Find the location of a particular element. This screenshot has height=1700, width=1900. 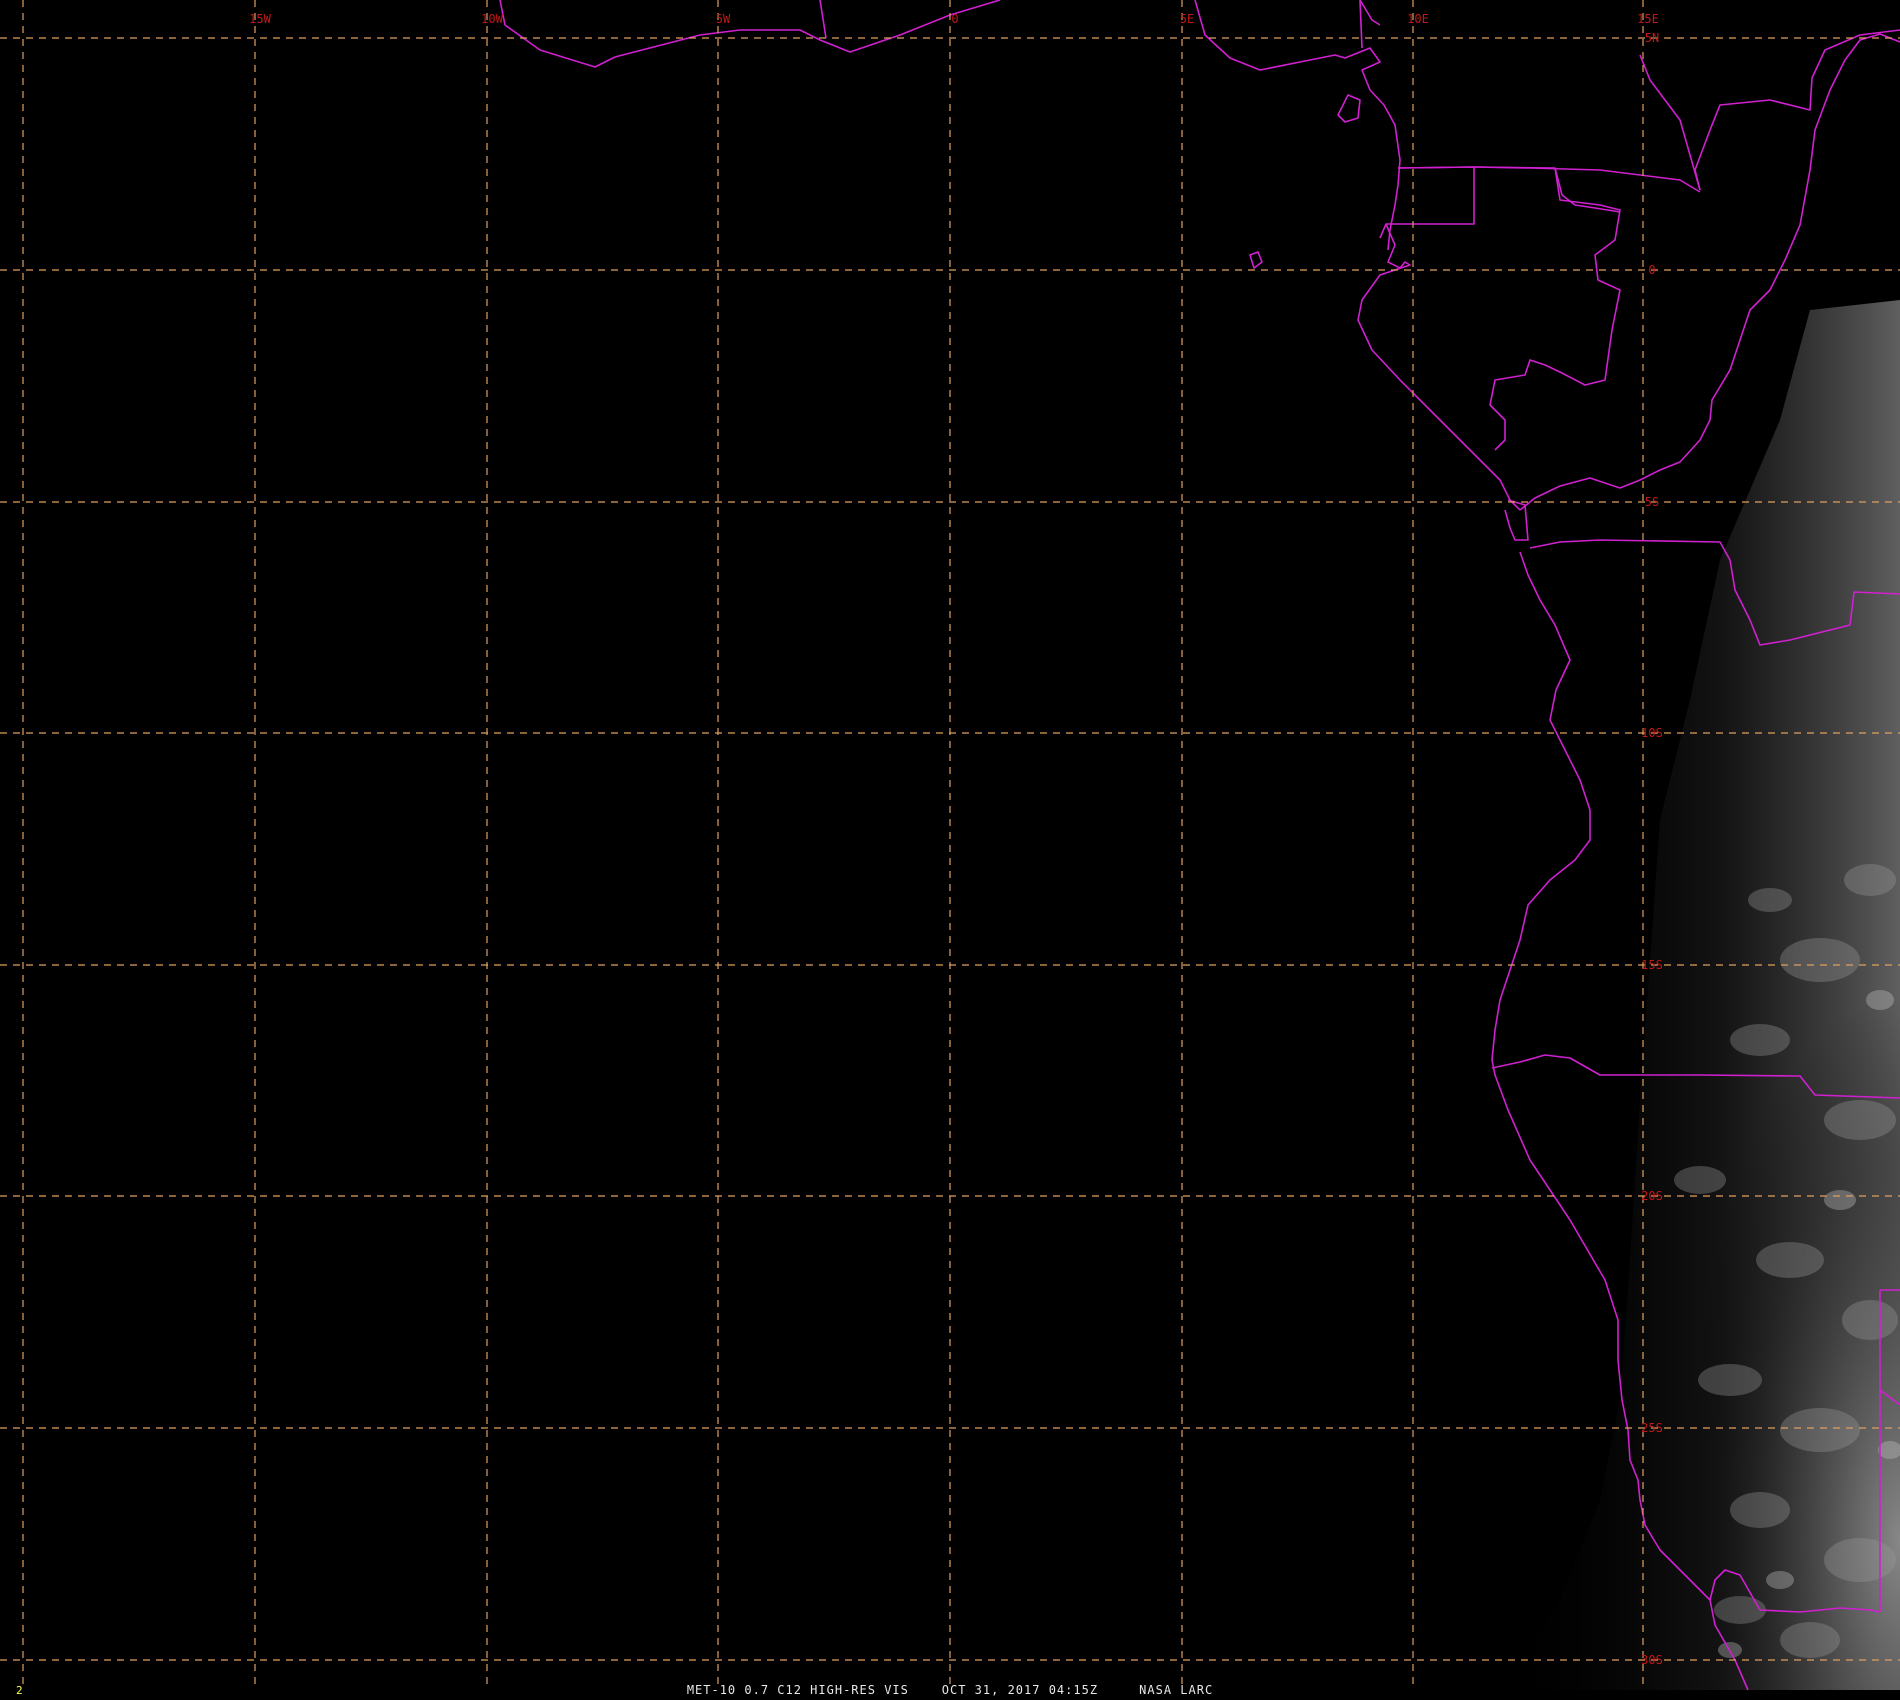

latitude-label-5s: 5S is located at coordinates (1652, 502).